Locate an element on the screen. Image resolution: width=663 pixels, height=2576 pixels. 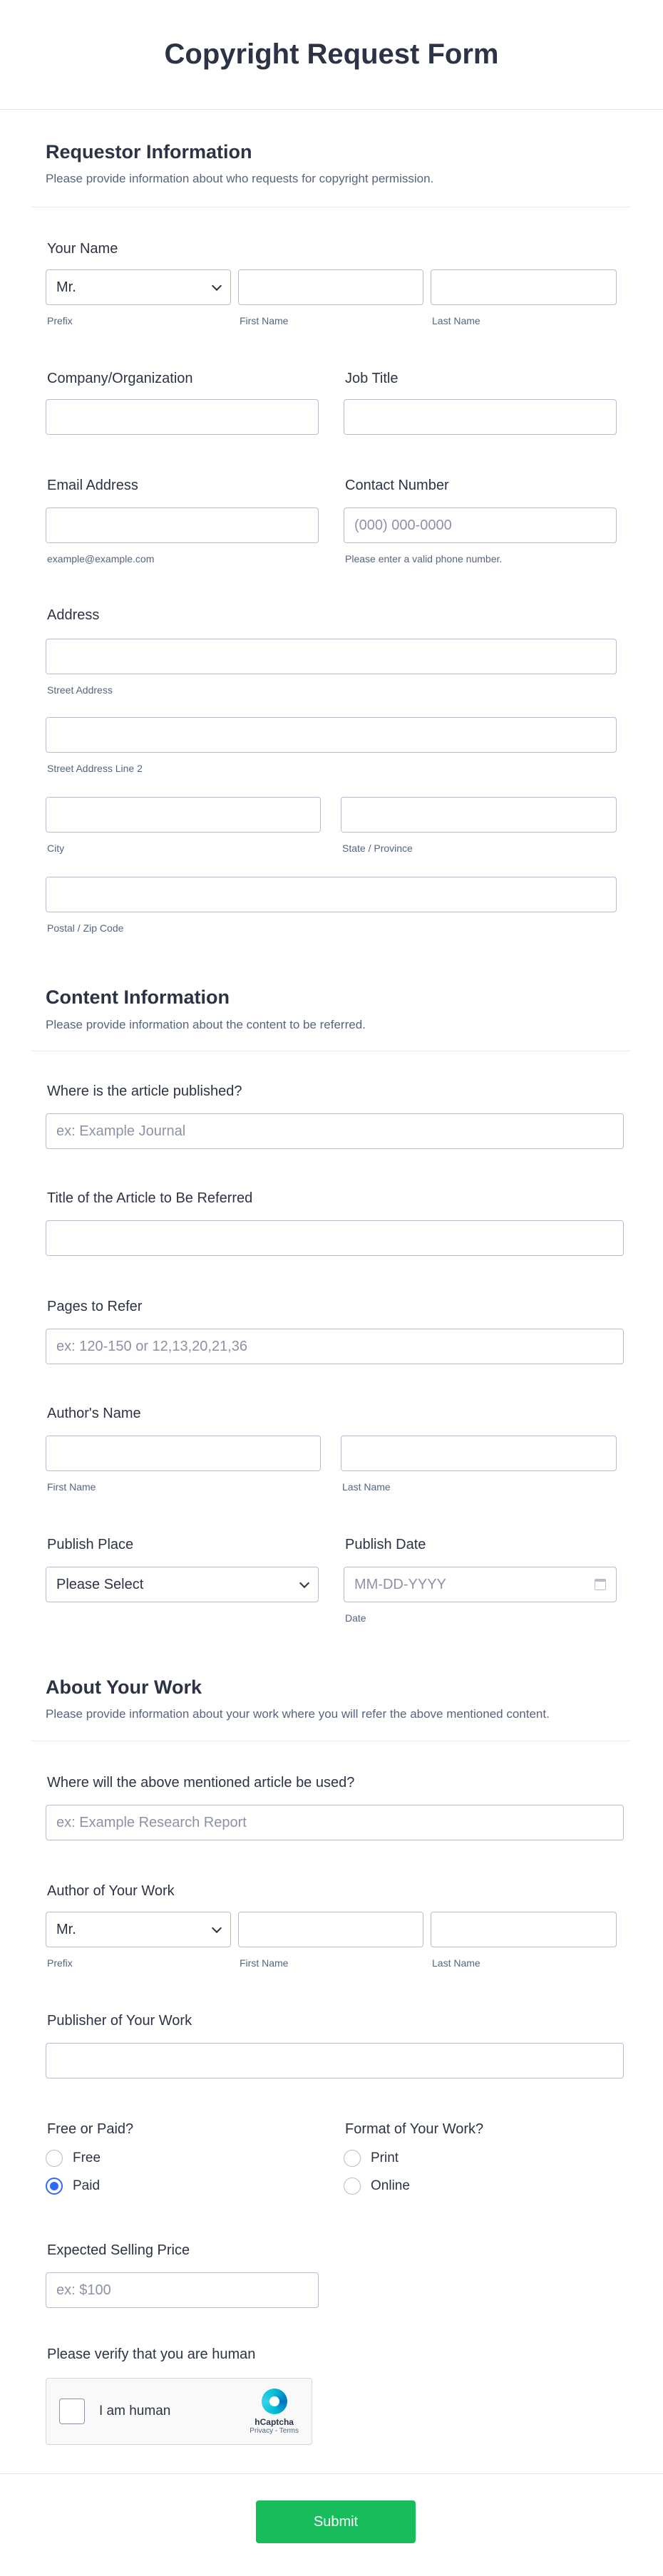
job-title-input is located at coordinates (480, 417).